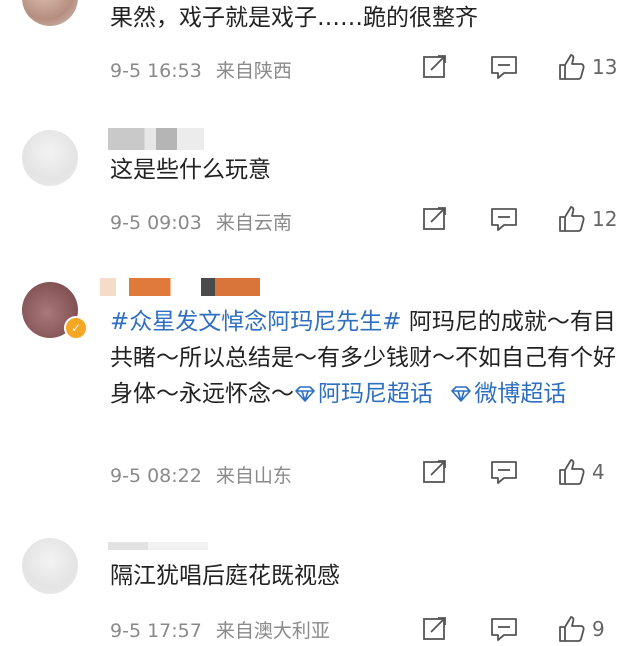  What do you see at coordinates (520, 394) in the screenshot?
I see `supertopic-label: 微博超话` at bounding box center [520, 394].